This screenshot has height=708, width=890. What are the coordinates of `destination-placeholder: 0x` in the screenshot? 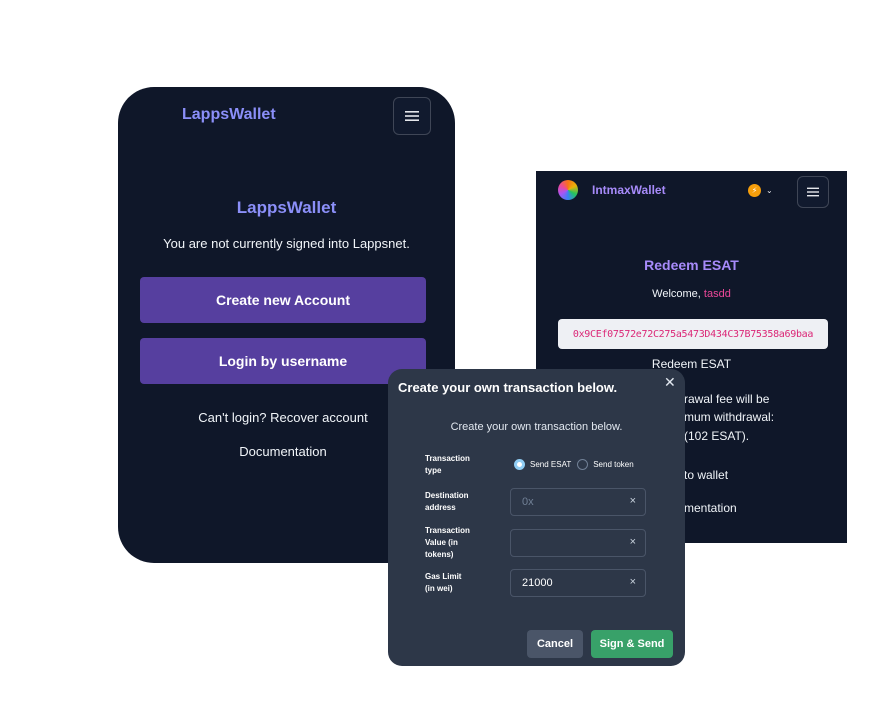 It's located at (528, 502).